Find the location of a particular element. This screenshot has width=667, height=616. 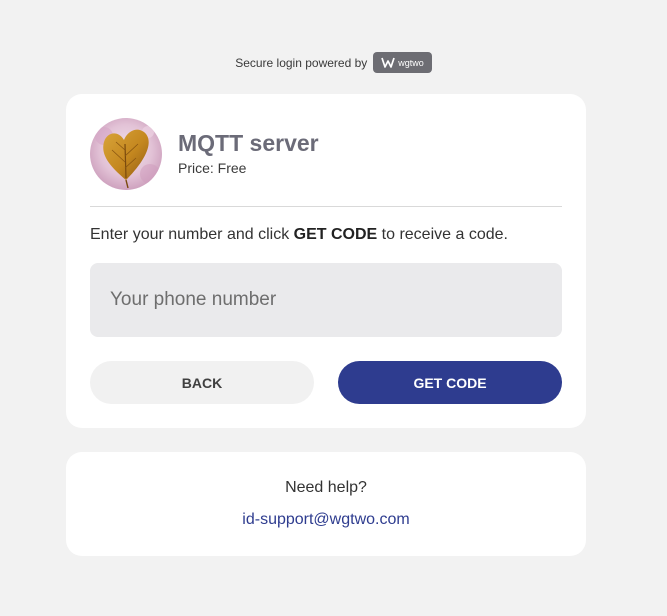

help-card: Need help? id-support@wgtwo.com is located at coordinates (326, 504).